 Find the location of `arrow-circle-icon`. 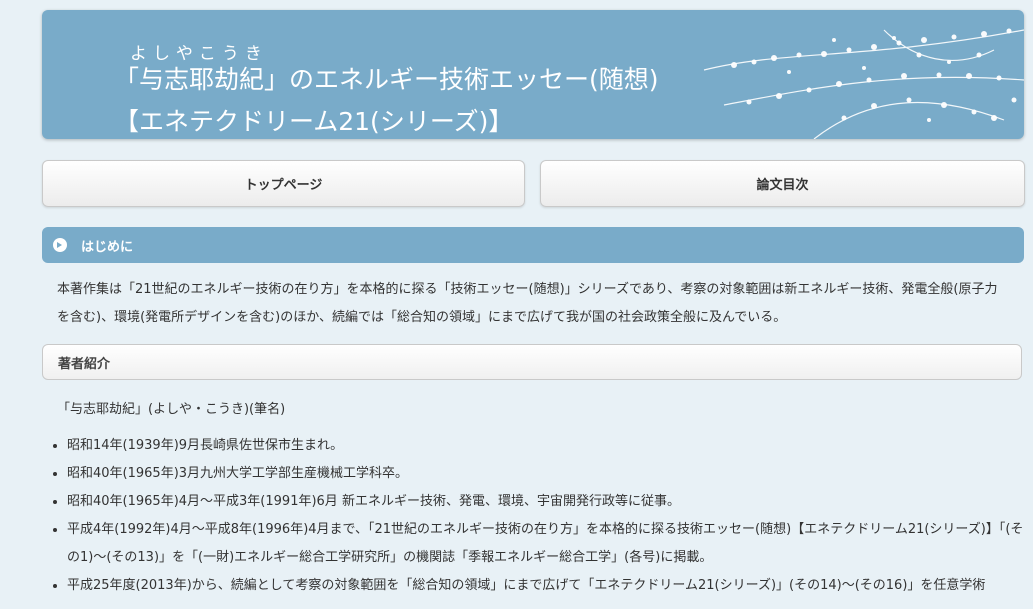

arrow-circle-icon is located at coordinates (60, 245).